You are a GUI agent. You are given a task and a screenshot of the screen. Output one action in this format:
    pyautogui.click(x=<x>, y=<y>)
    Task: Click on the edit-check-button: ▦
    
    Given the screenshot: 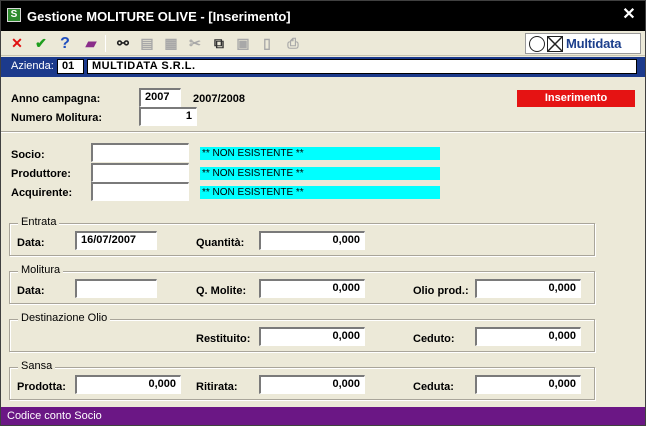 What is the action you would take?
    pyautogui.click(x=171, y=43)
    